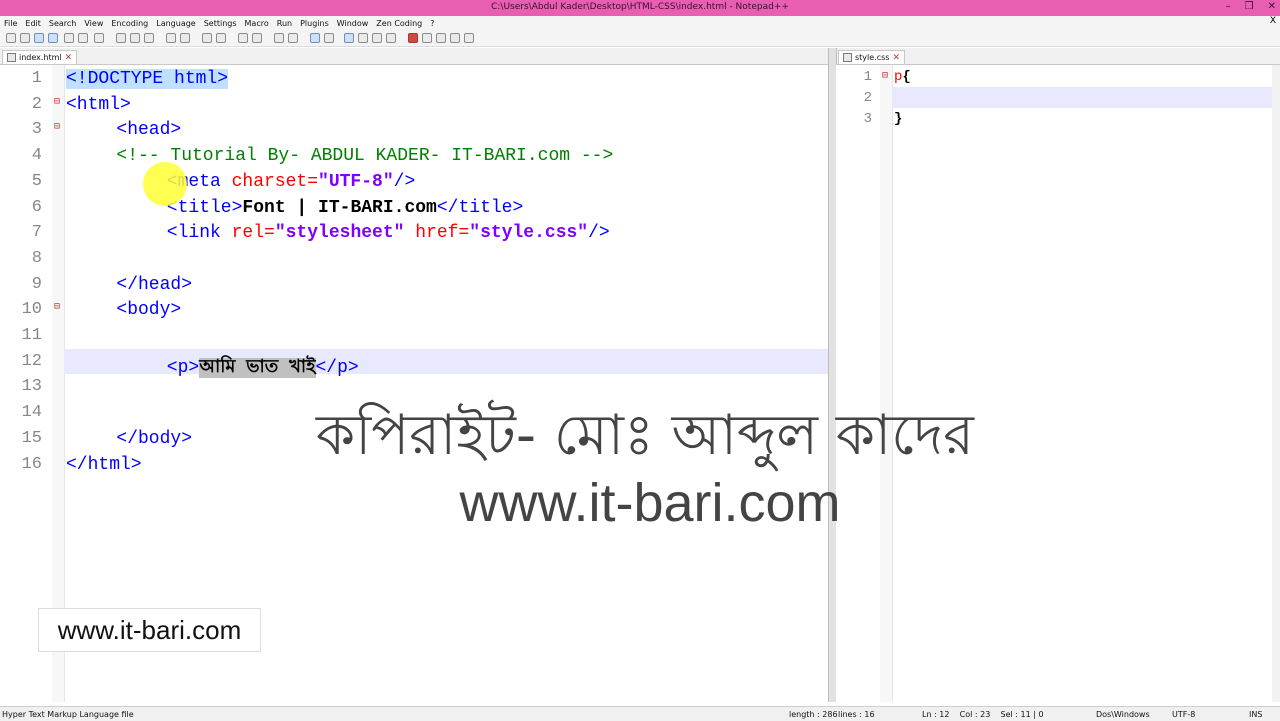 Image resolution: width=1280 pixels, height=721 pixels. Describe the element at coordinates (432, 23) in the screenshot. I see `menu-help: ?` at that location.